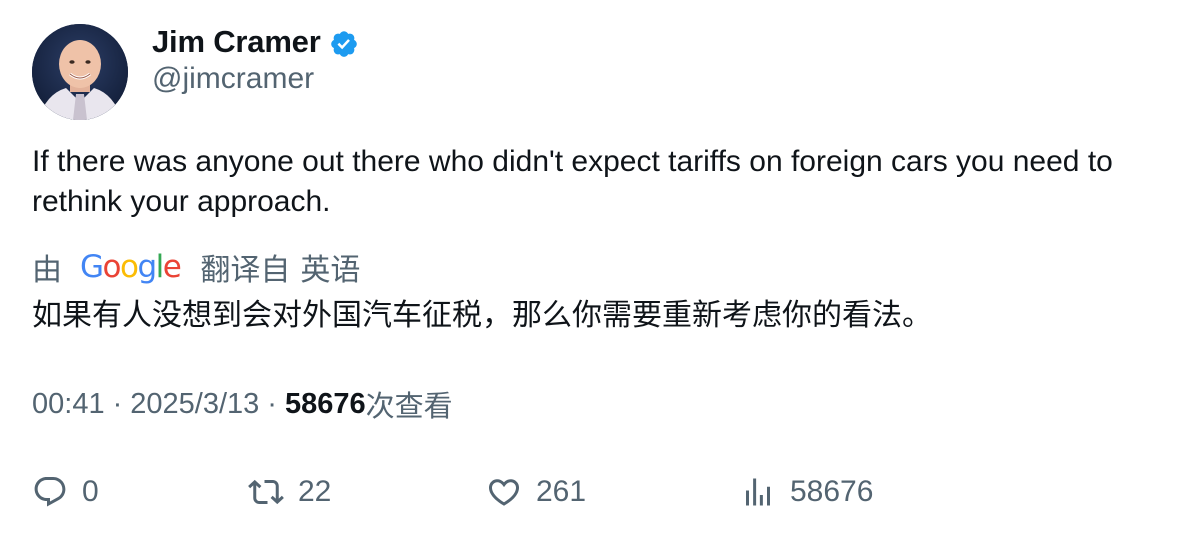 The width and height of the screenshot is (1196, 538). What do you see at coordinates (758, 492) in the screenshot?
I see `analytics-icon` at bounding box center [758, 492].